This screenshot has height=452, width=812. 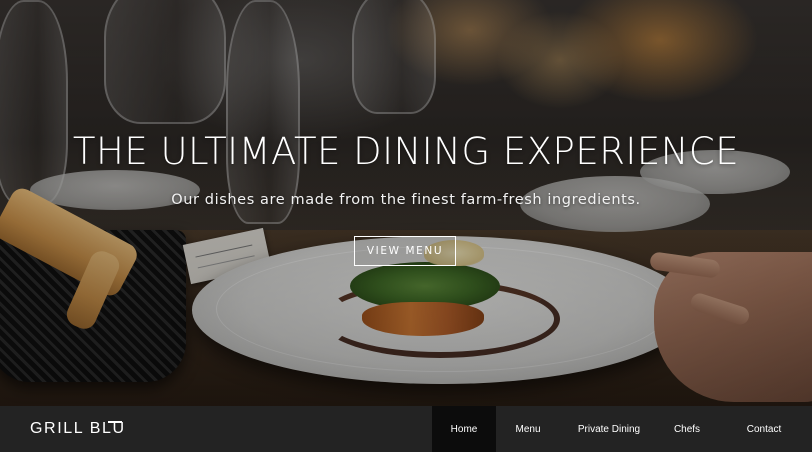 What do you see at coordinates (216, 429) in the screenshot?
I see `brand-logo: GRILL BLU` at bounding box center [216, 429].